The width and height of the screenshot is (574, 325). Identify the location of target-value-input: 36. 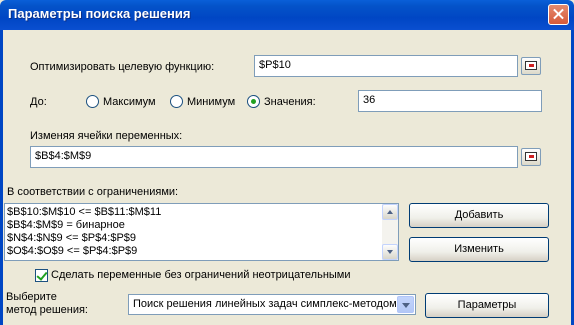
(450, 101).